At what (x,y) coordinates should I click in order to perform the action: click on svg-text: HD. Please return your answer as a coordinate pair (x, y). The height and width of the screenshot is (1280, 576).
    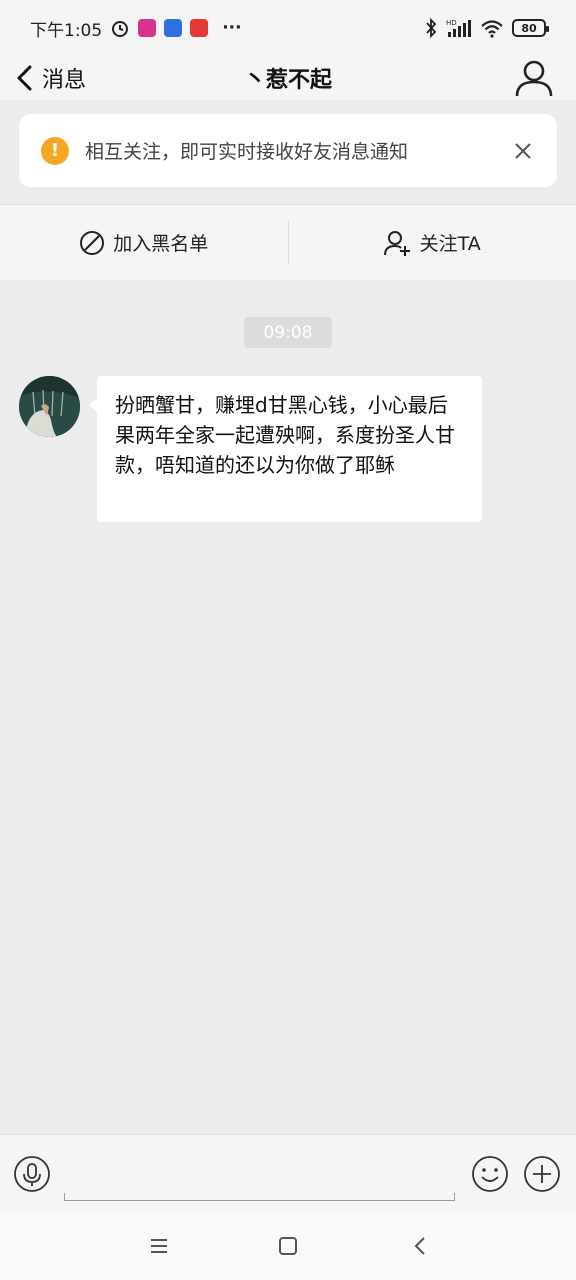
    Looking at the image, I should click on (451, 23).